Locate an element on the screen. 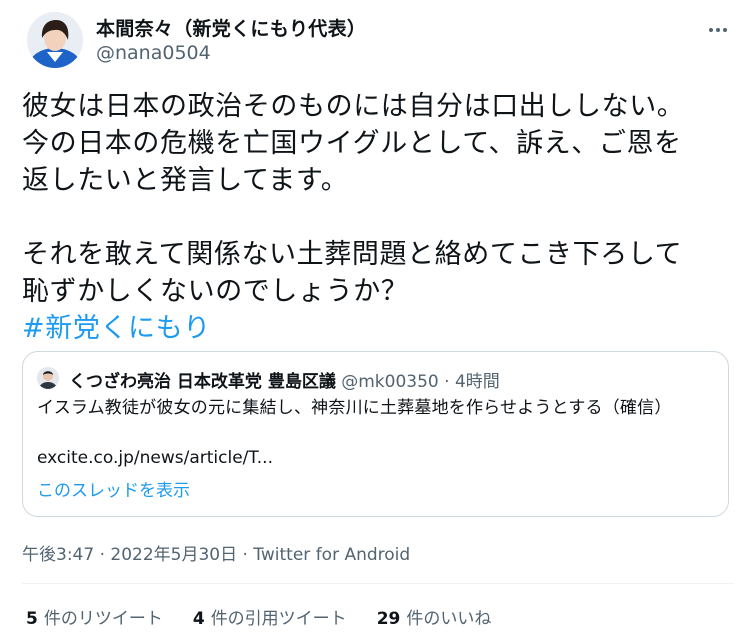 The height and width of the screenshot is (644, 746). retweets-count: 5 is located at coordinates (32, 619).